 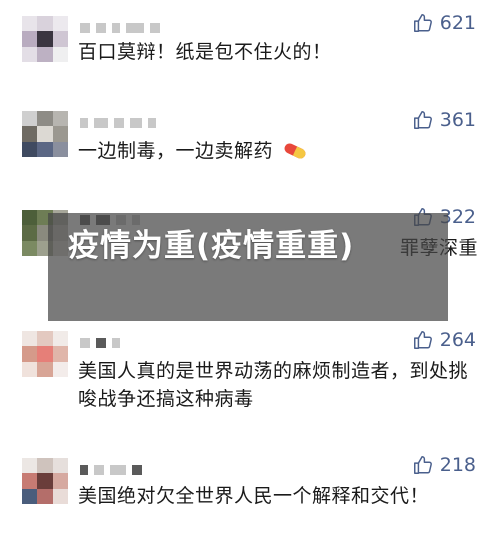 I want to click on pill-icon, so click(x=295, y=151).